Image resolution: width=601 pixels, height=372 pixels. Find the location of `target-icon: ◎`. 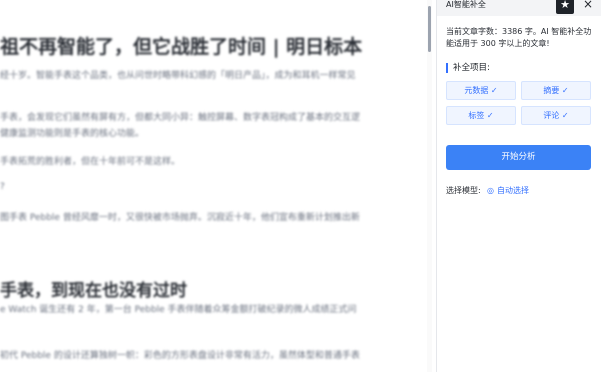

target-icon: ◎ is located at coordinates (490, 190).